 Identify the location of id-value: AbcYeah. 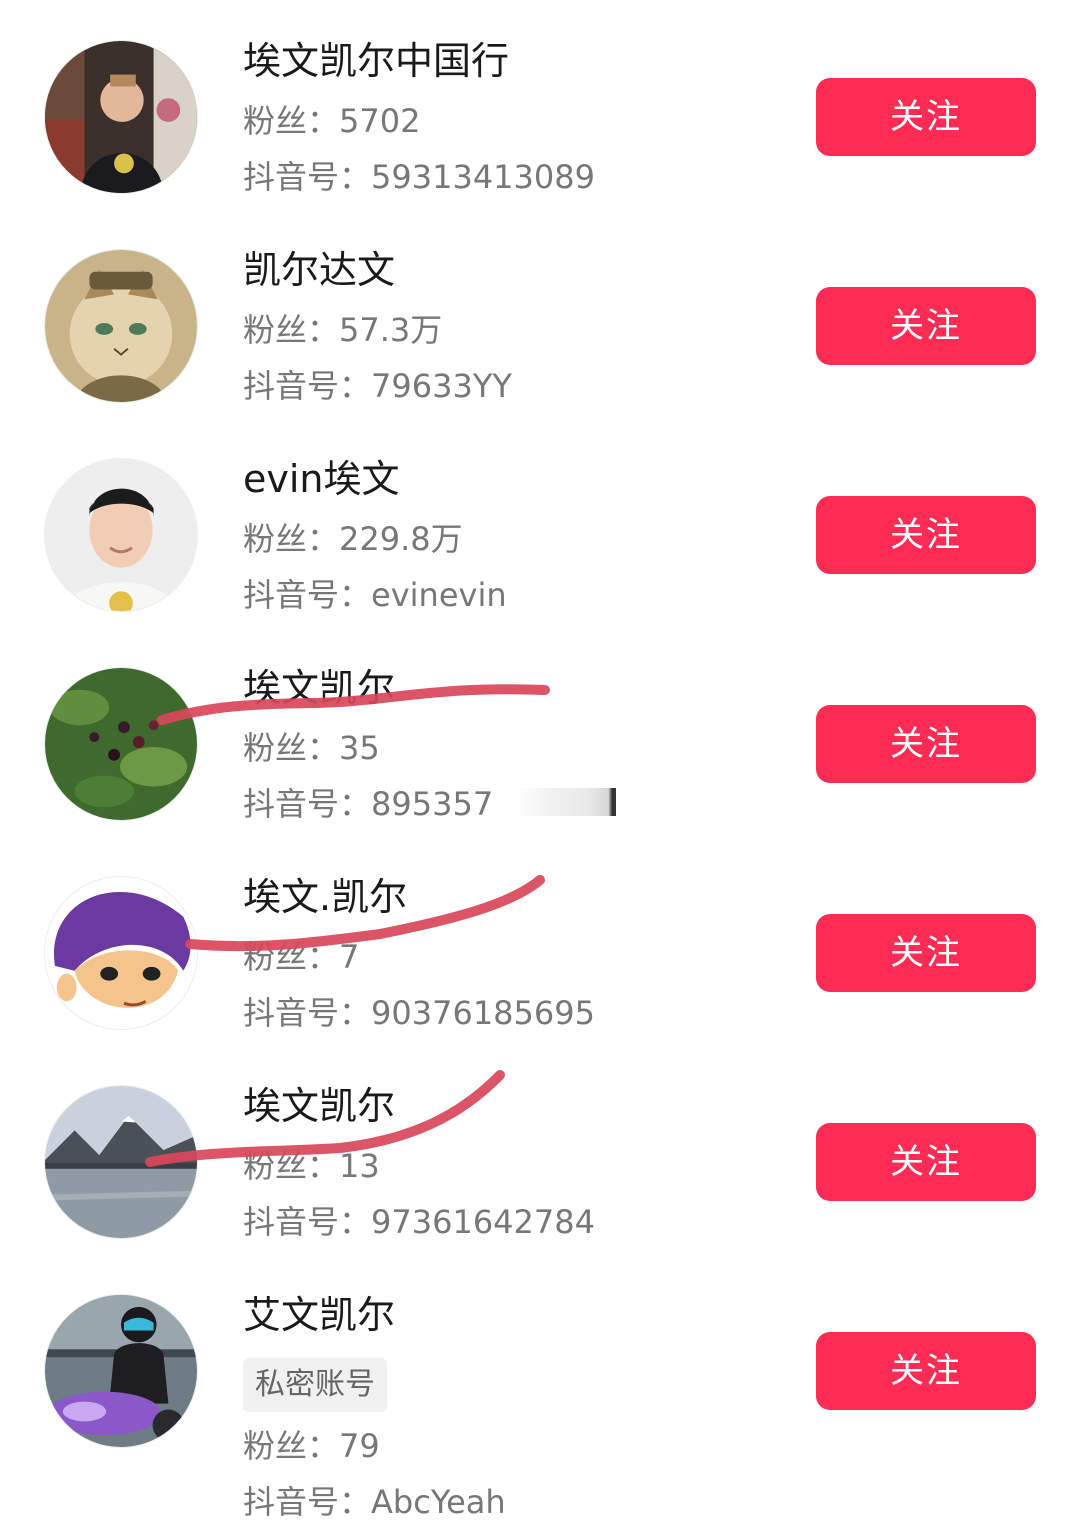
(438, 1502).